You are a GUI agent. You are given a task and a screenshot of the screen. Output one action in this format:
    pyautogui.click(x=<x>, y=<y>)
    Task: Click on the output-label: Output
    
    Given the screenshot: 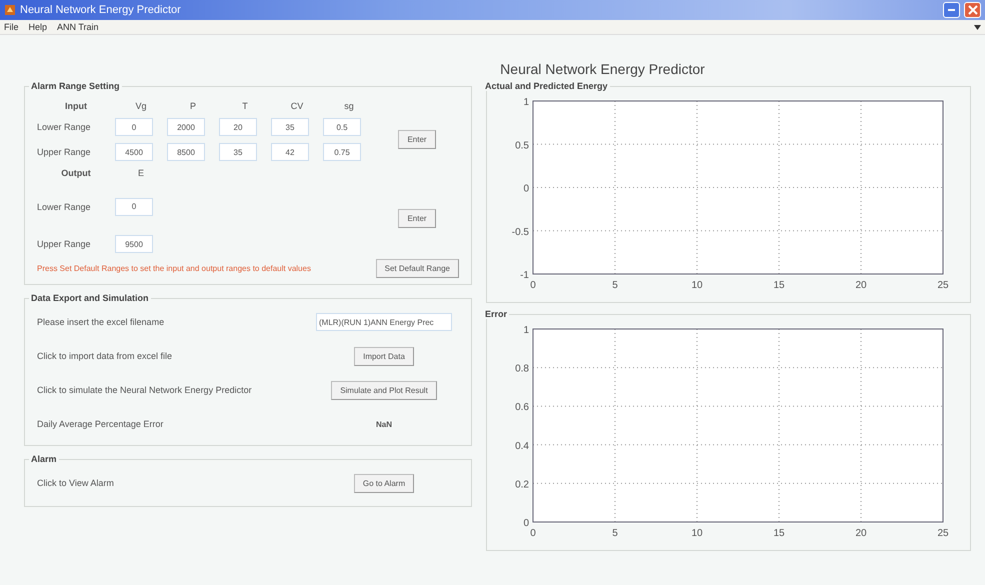 What is the action you would take?
    pyautogui.click(x=76, y=173)
    